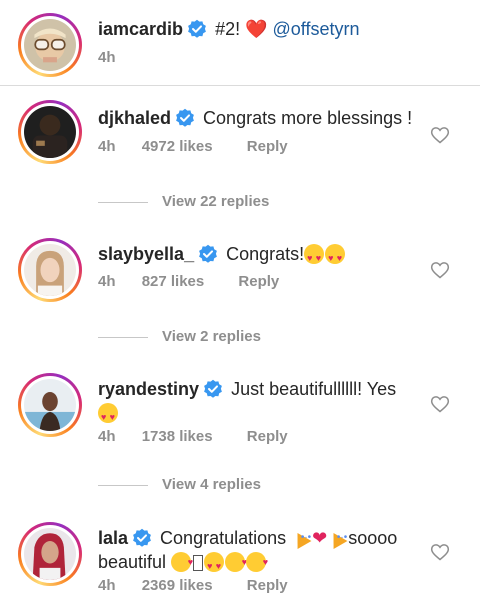 The width and height of the screenshot is (480, 613). What do you see at coordinates (146, 254) in the screenshot?
I see `username: slaybyella_` at bounding box center [146, 254].